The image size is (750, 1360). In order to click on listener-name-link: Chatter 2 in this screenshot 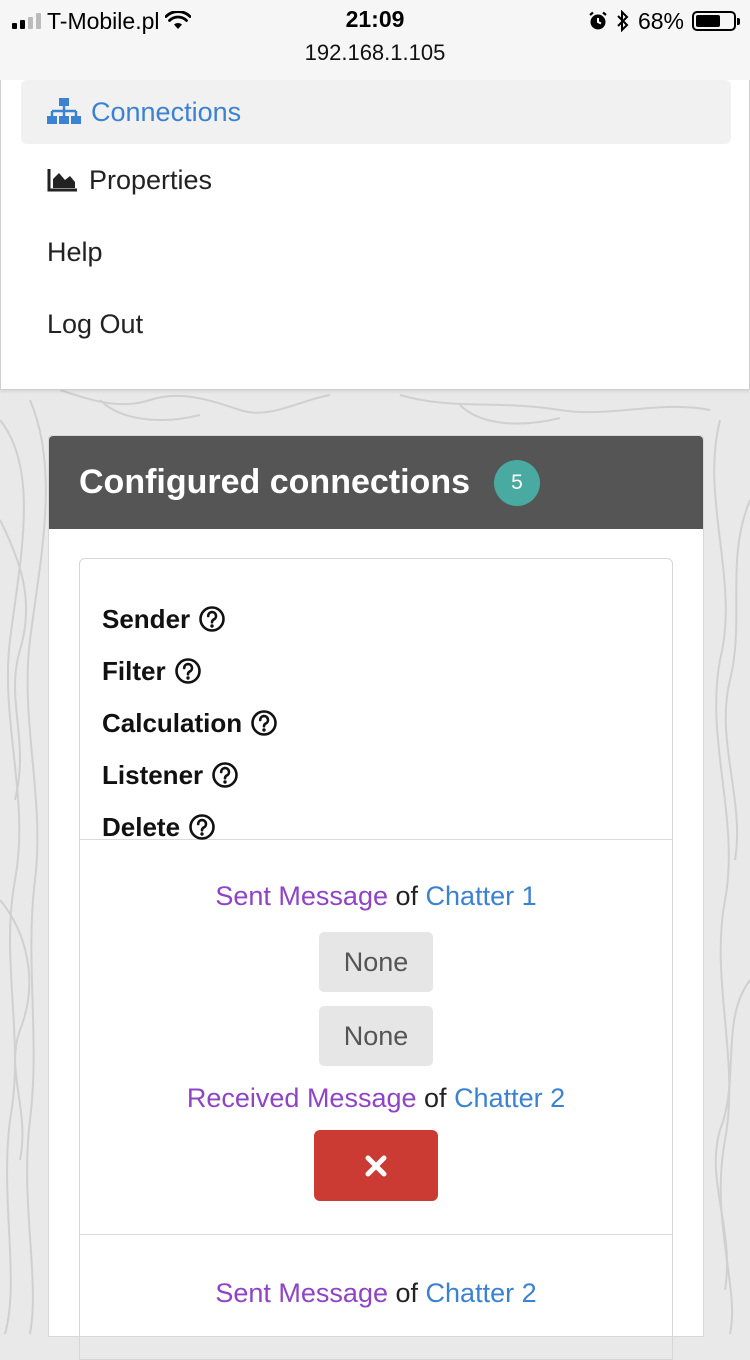, I will do `click(509, 1098)`.